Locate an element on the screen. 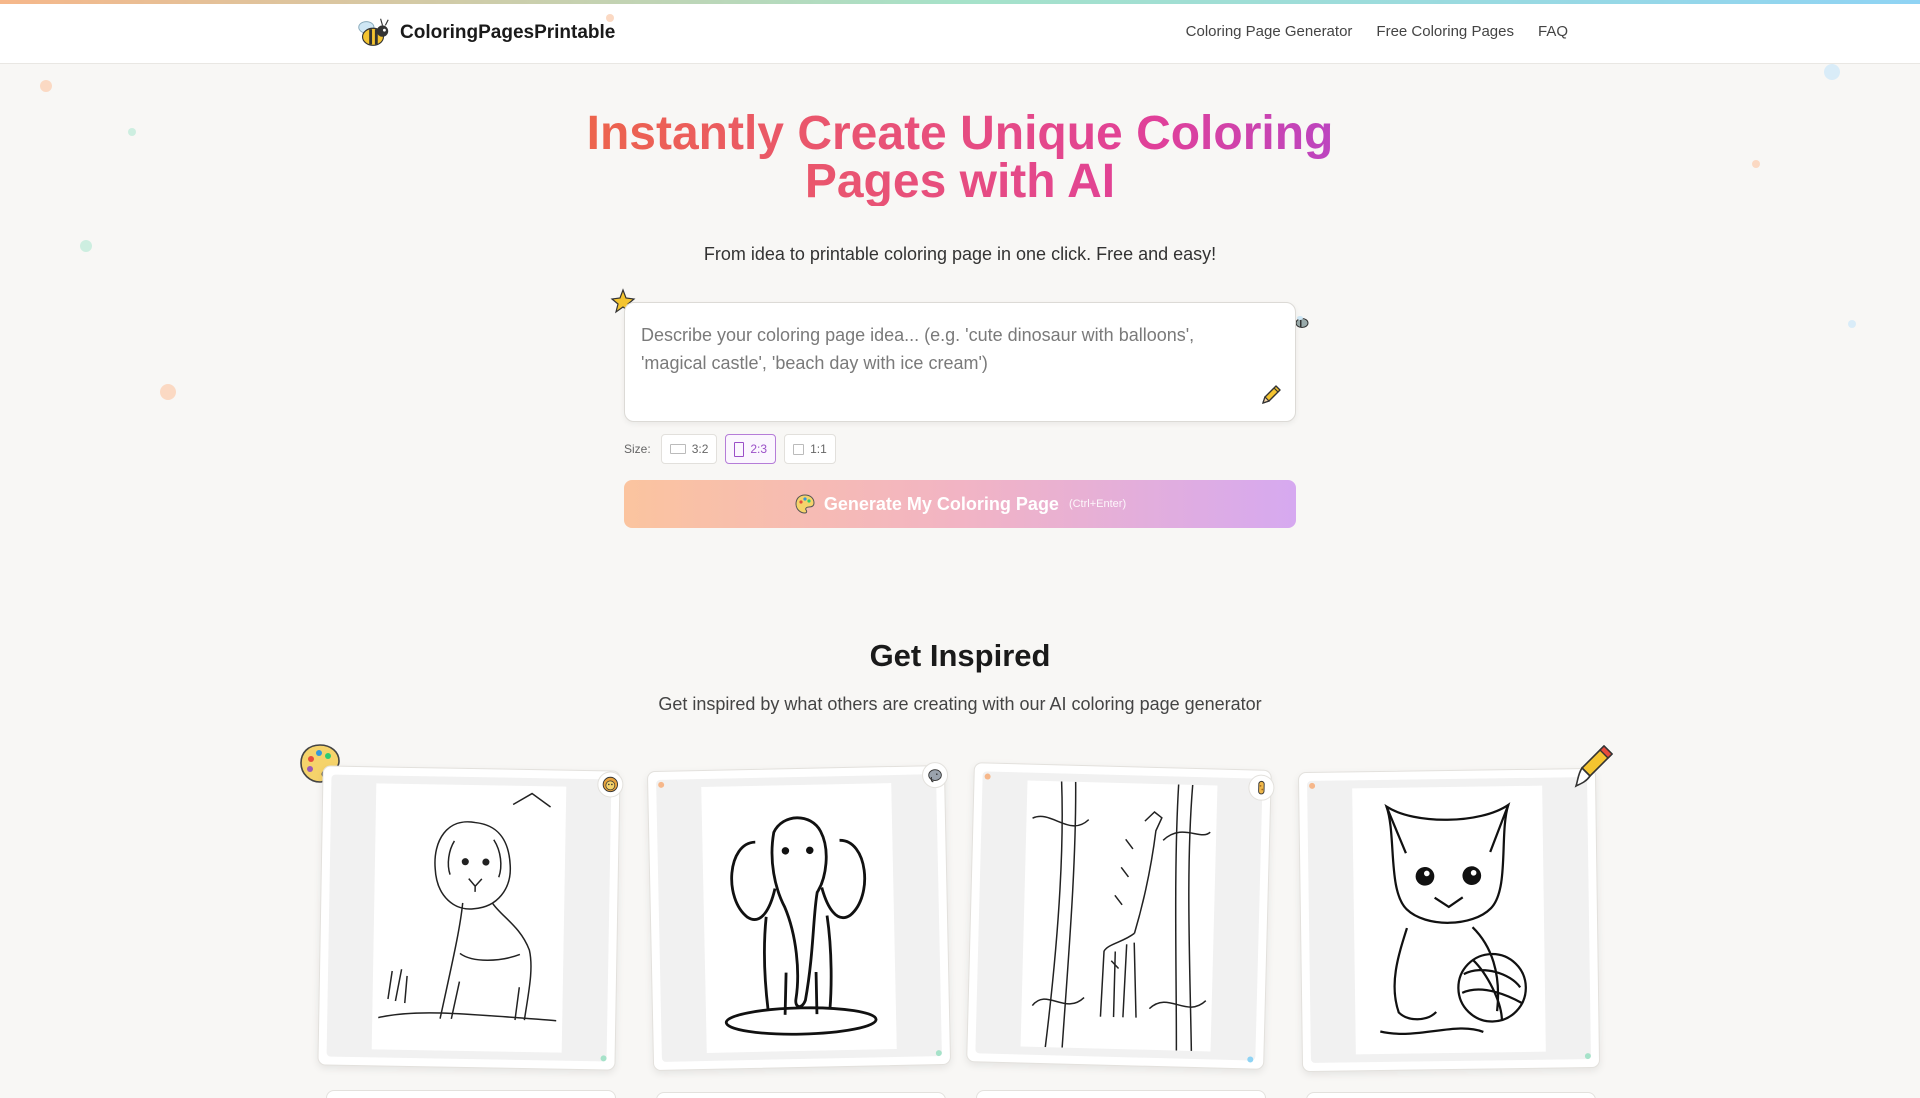 Image resolution: width=1920 pixels, height=1098 pixels. size-option-1-1: 1:1 is located at coordinates (810, 449).